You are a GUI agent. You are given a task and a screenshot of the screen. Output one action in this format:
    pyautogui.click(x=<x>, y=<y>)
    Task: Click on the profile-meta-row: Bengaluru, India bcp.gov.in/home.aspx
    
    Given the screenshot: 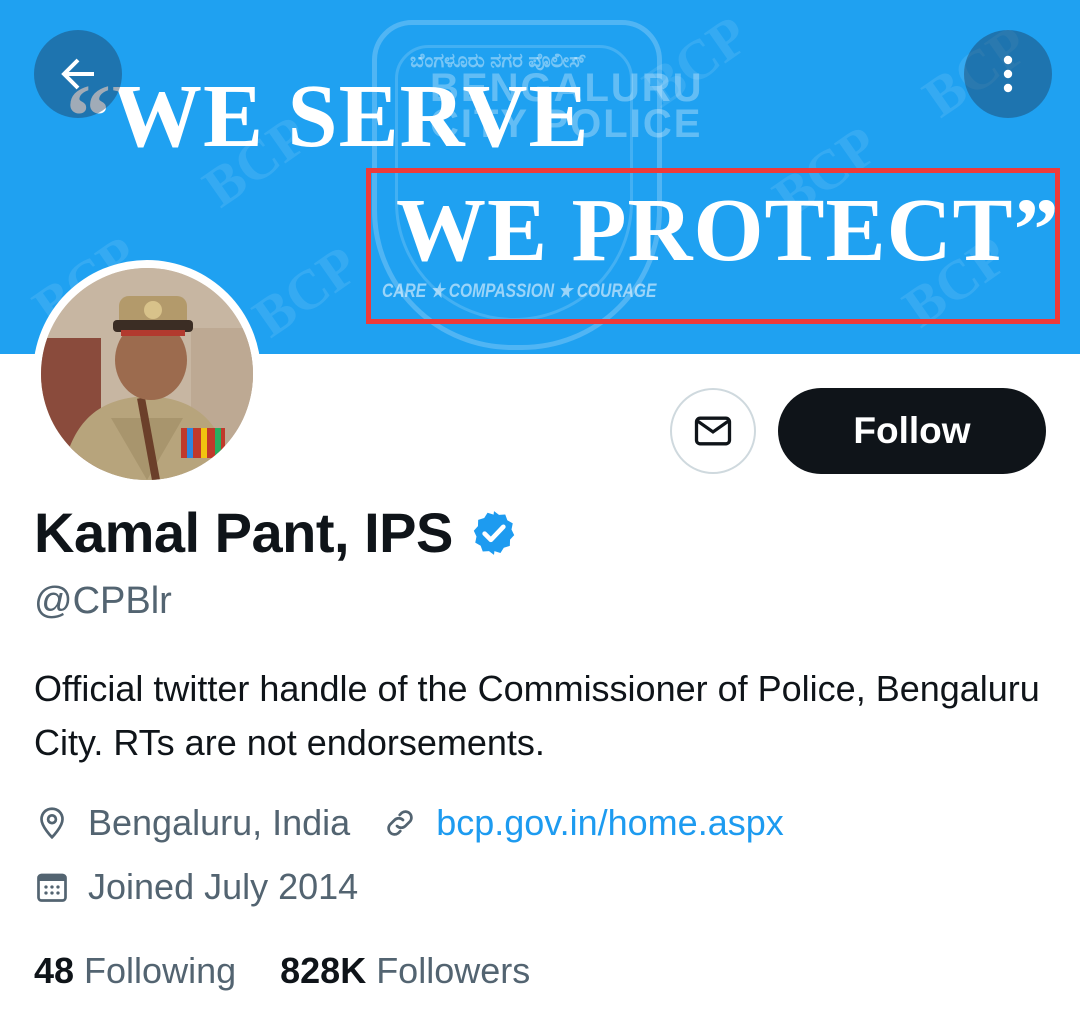 What is the action you would take?
    pyautogui.click(x=409, y=823)
    